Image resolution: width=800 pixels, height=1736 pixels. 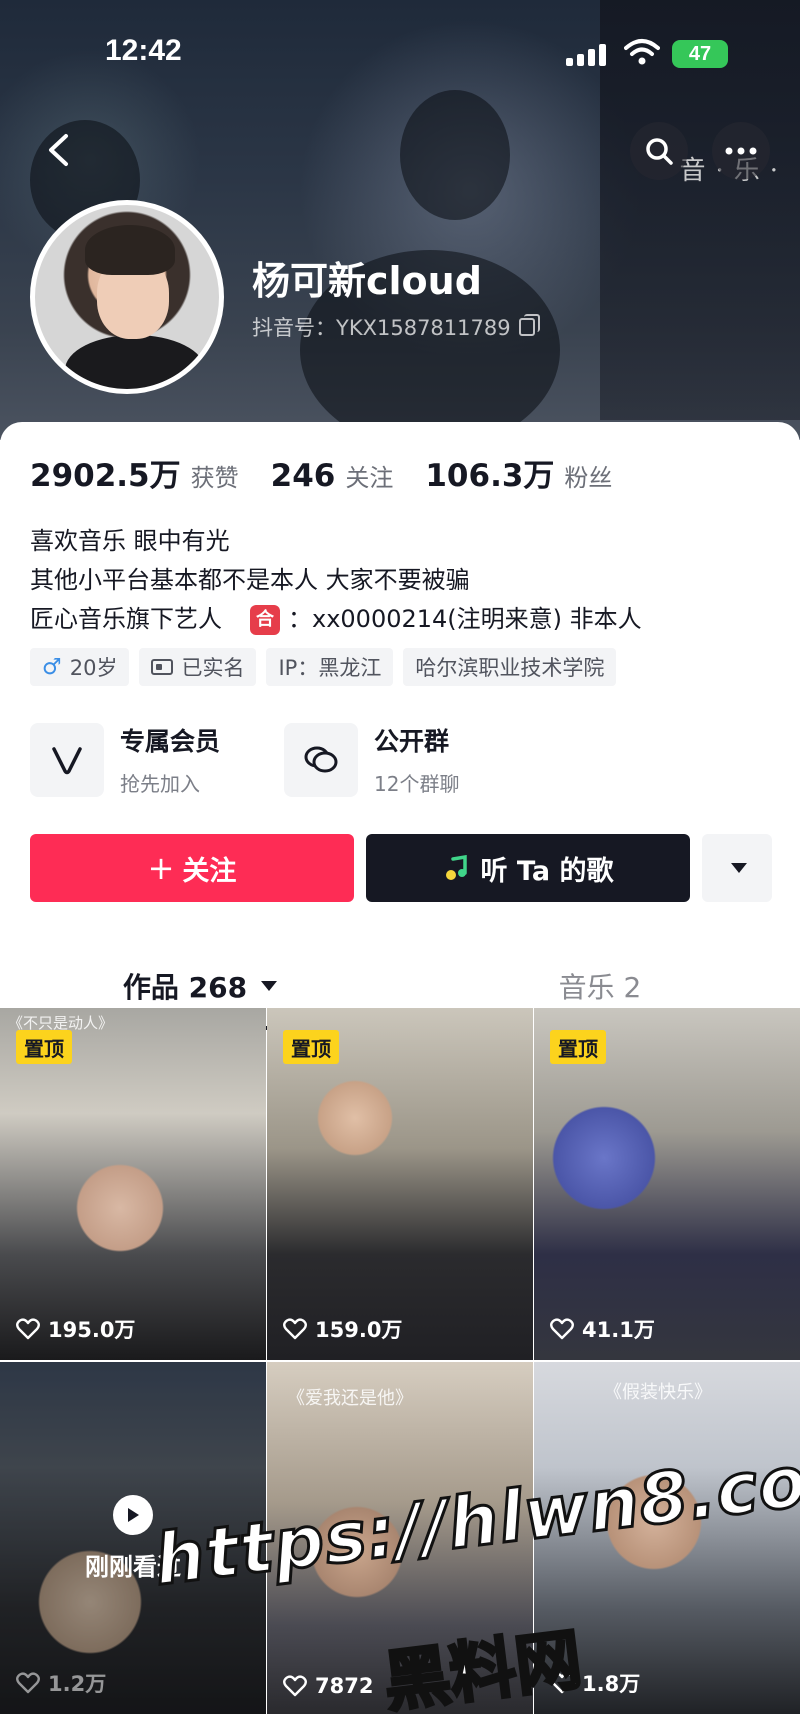 I want to click on video-thumbnail: 《不只是动人》 置顶 195.0万, so click(x=133, y=1184).